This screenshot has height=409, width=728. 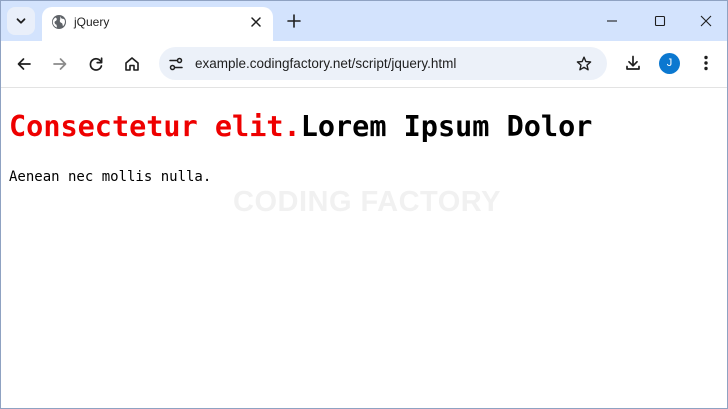 I want to click on tab-title: jQuery, so click(x=92, y=22).